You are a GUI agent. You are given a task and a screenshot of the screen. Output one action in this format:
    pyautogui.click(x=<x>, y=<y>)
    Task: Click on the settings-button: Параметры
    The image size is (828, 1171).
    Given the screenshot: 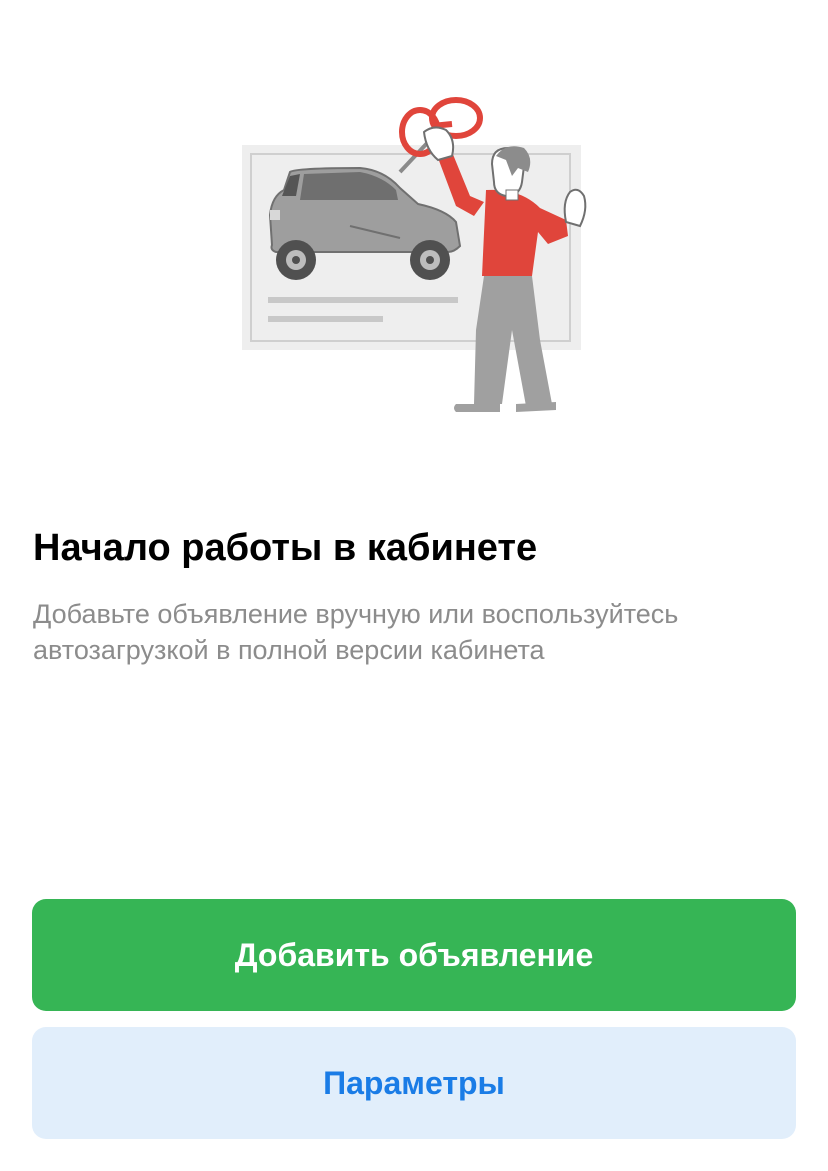 What is the action you would take?
    pyautogui.click(x=414, y=1083)
    